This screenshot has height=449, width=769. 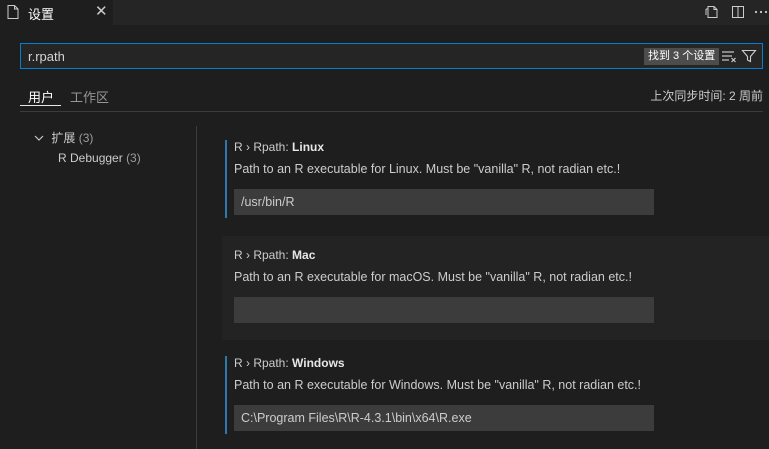 I want to click on split-editor-icon, so click(x=738, y=12).